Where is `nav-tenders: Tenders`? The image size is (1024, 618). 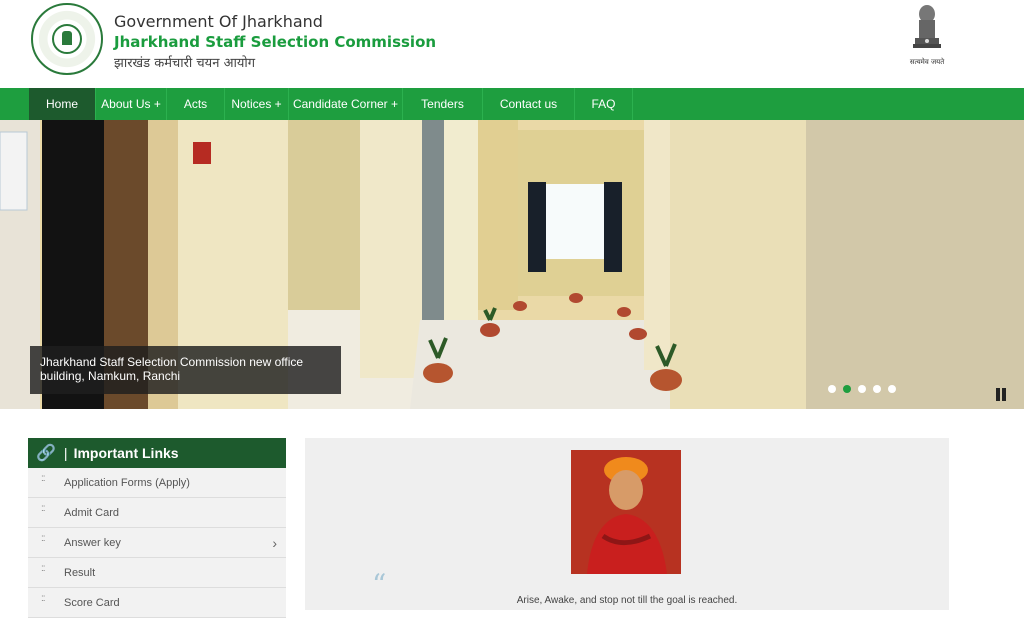 nav-tenders: Tenders is located at coordinates (443, 104).